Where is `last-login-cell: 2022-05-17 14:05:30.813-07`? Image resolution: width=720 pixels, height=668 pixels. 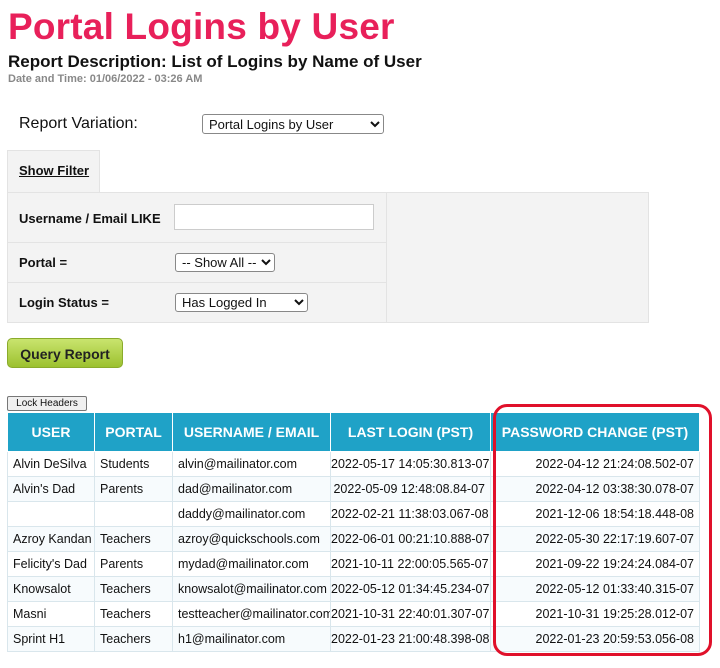
last-login-cell: 2022-05-17 14:05:30.813-07 is located at coordinates (410, 464).